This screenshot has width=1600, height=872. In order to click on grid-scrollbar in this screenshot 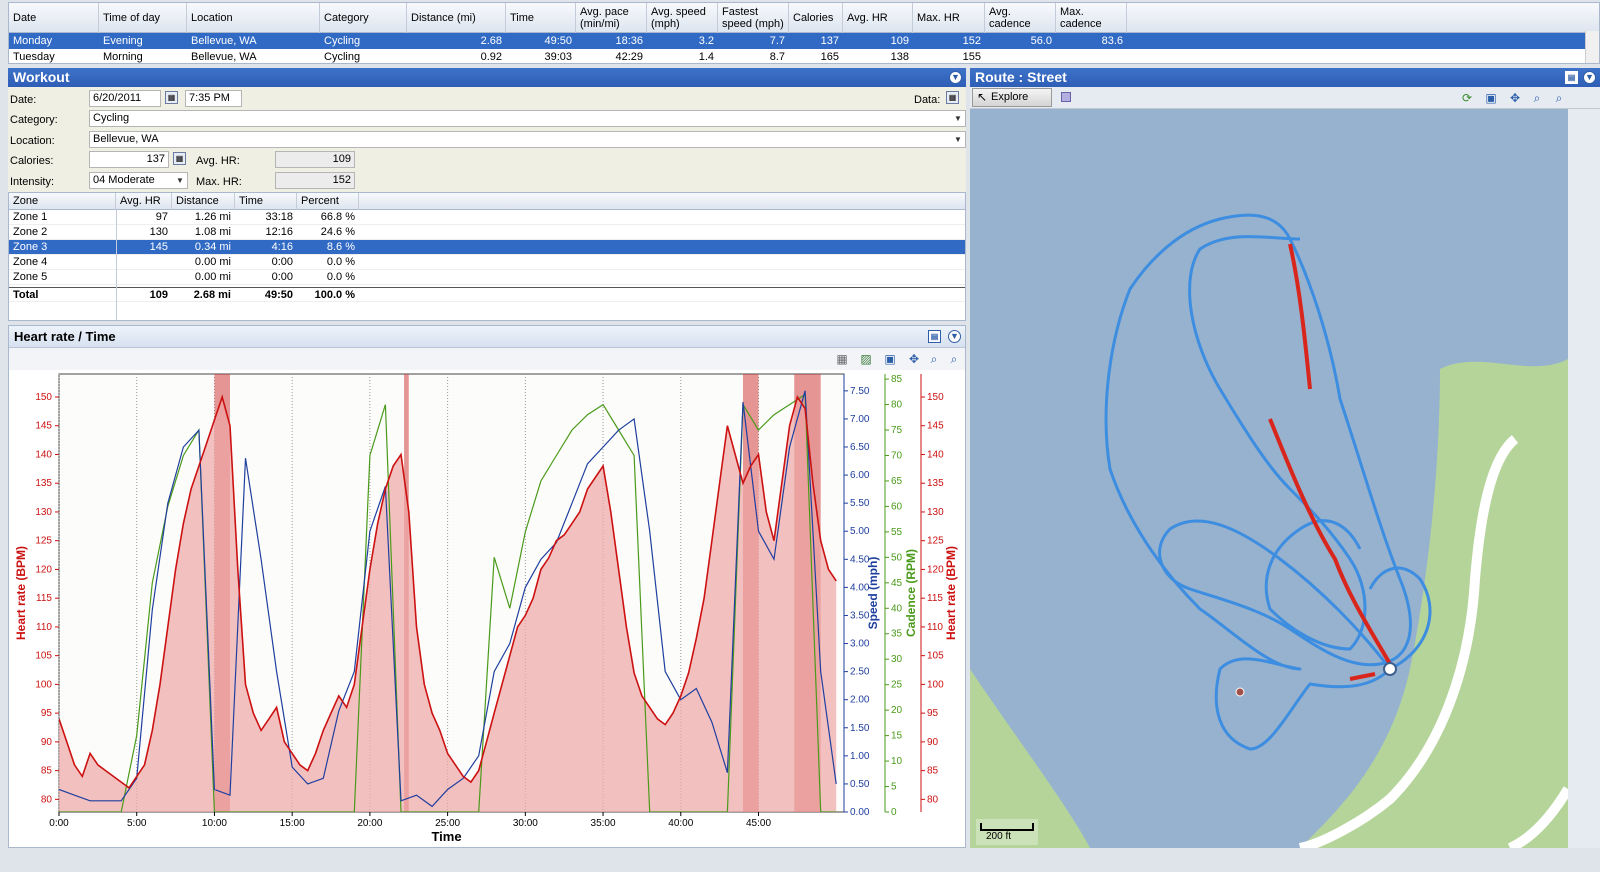, I will do `click(1592, 47)`.